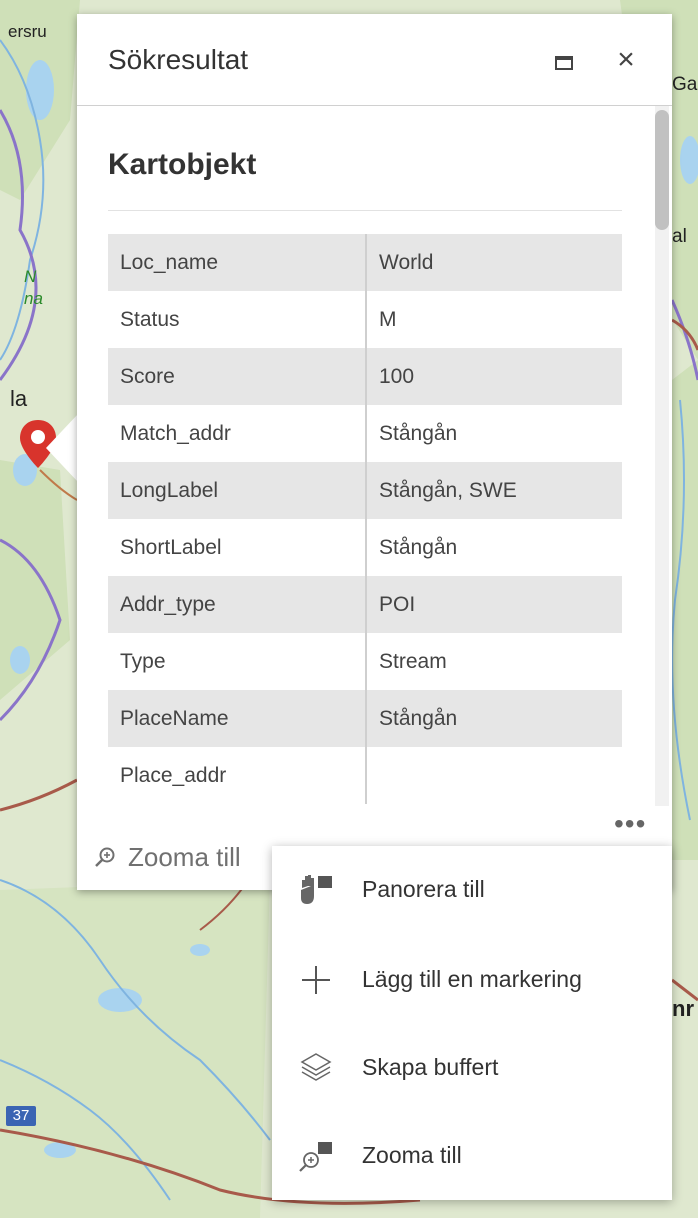 The width and height of the screenshot is (698, 1218). Describe the element at coordinates (683, 1008) in the screenshot. I see `map-place-label: nr` at that location.